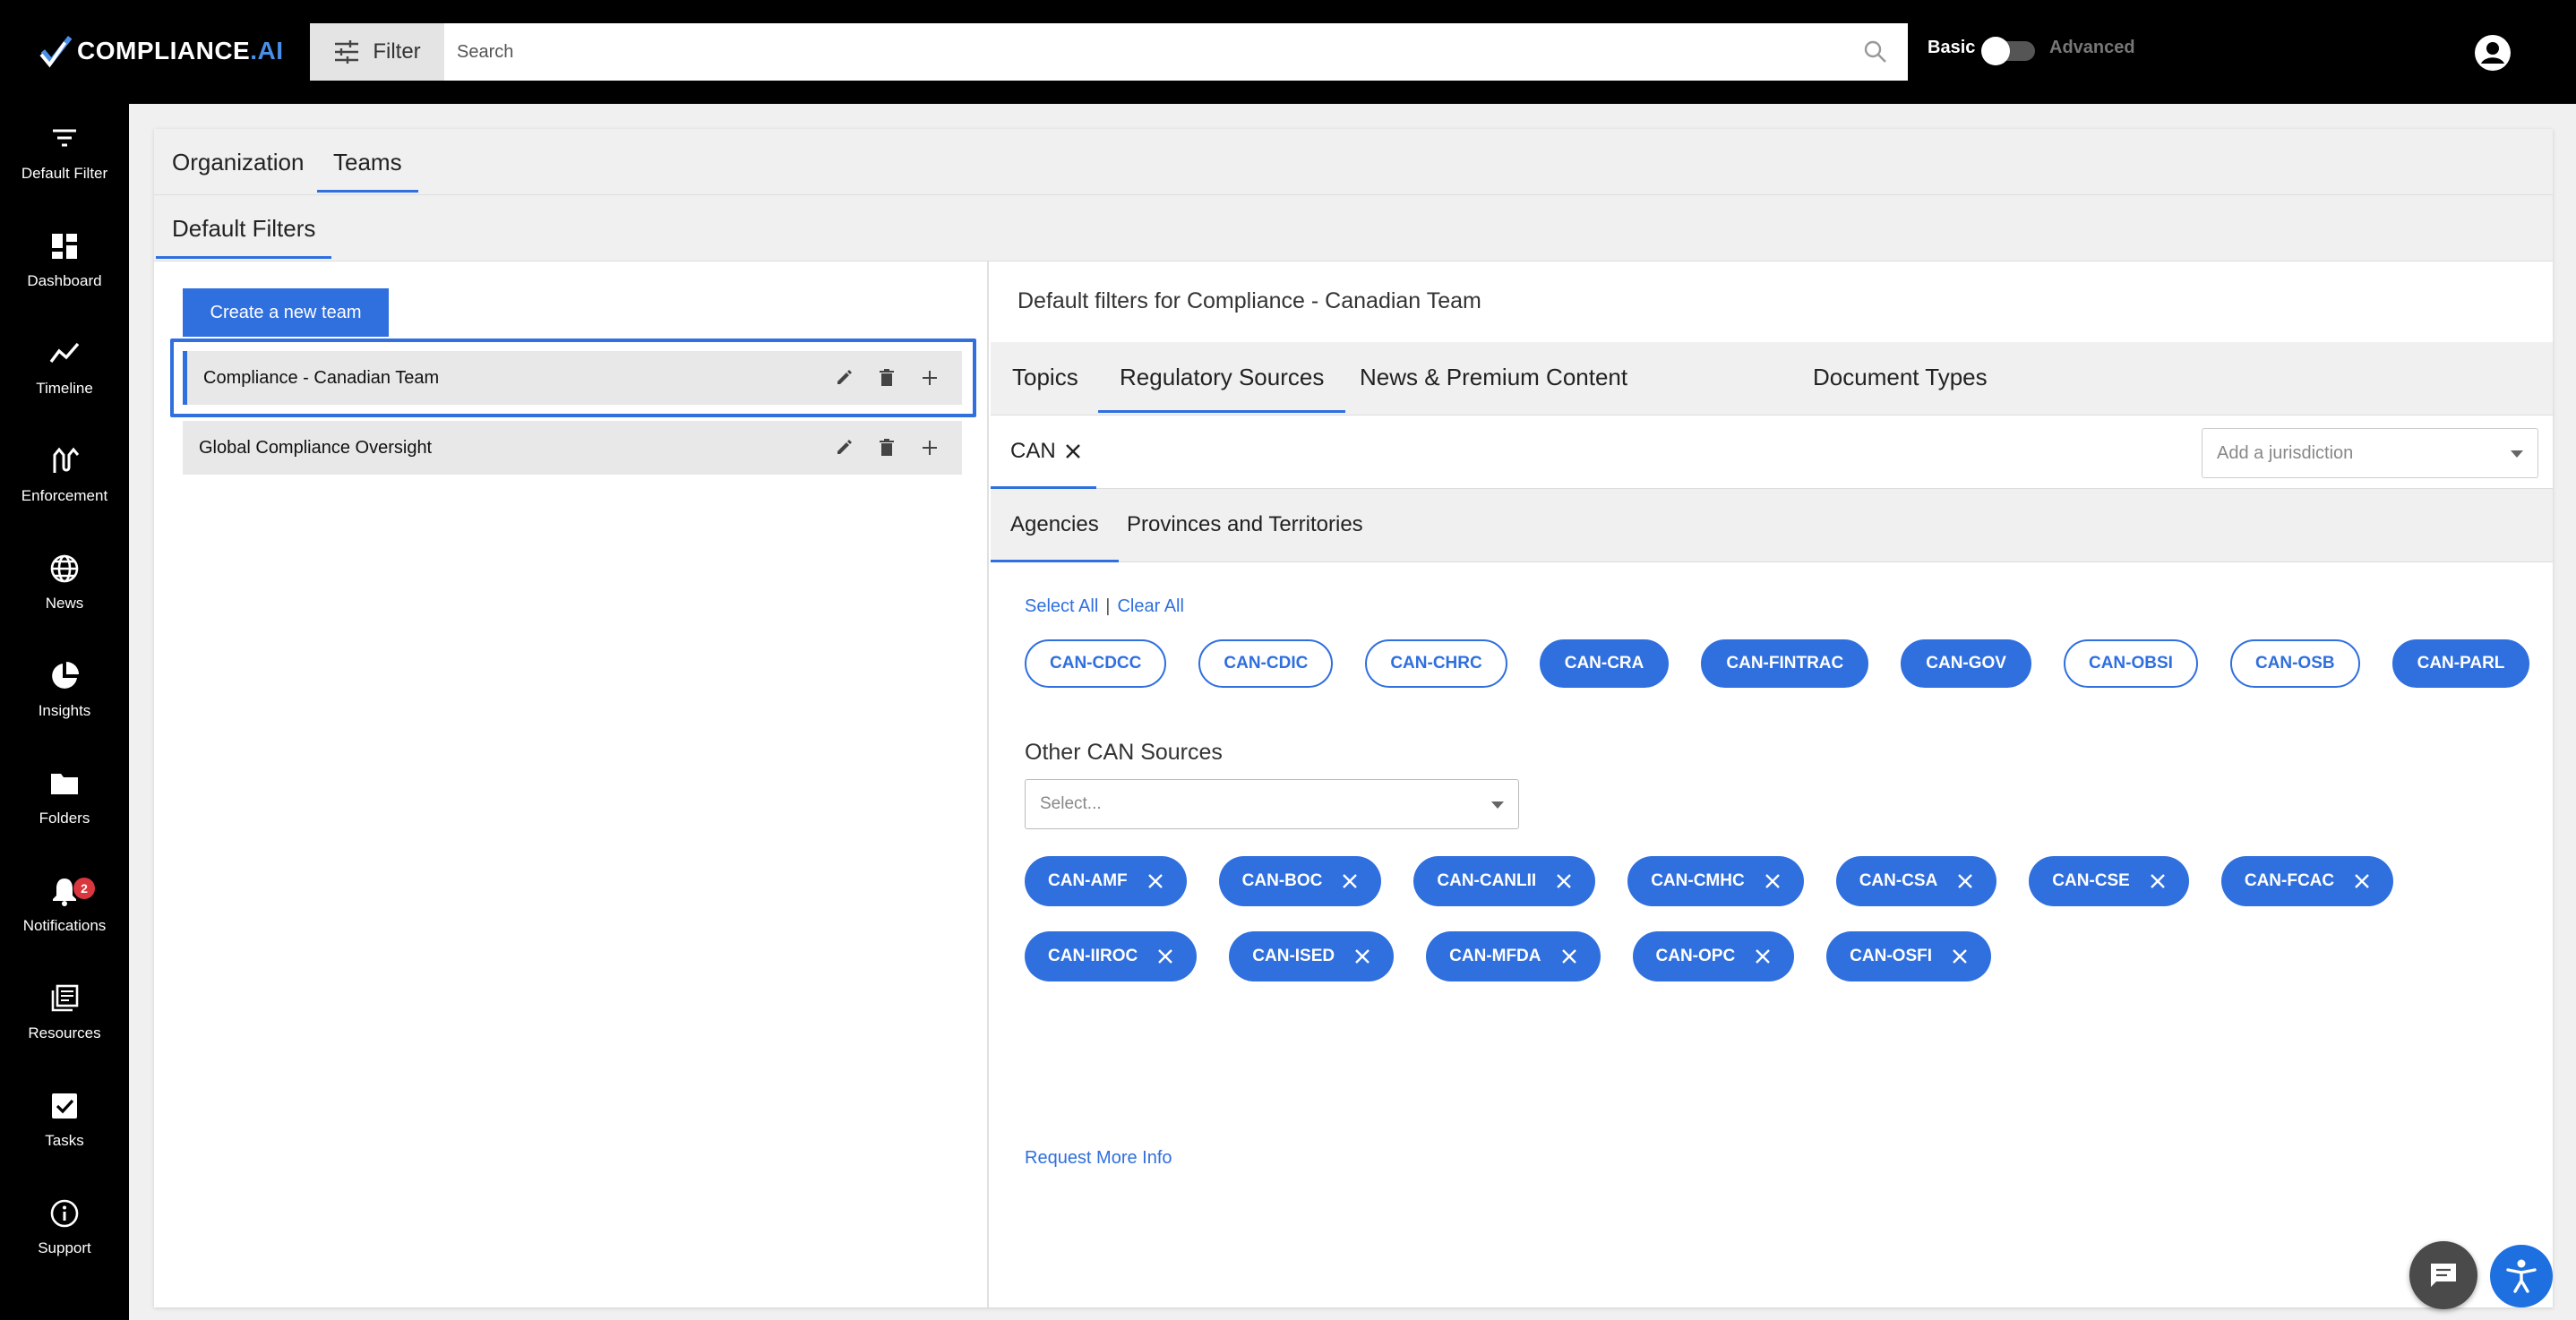 The width and height of the screenshot is (2576, 1320). Describe the element at coordinates (243, 237) in the screenshot. I see `tab-default-filters: Default Filters` at that location.